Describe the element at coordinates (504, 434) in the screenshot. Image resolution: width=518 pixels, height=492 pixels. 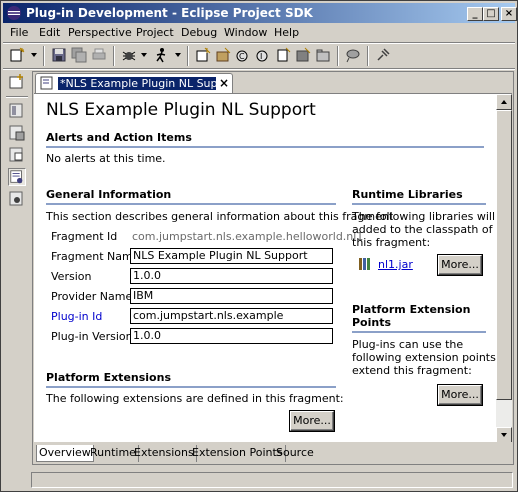
I see `scroll-down-arrow-icon` at that location.